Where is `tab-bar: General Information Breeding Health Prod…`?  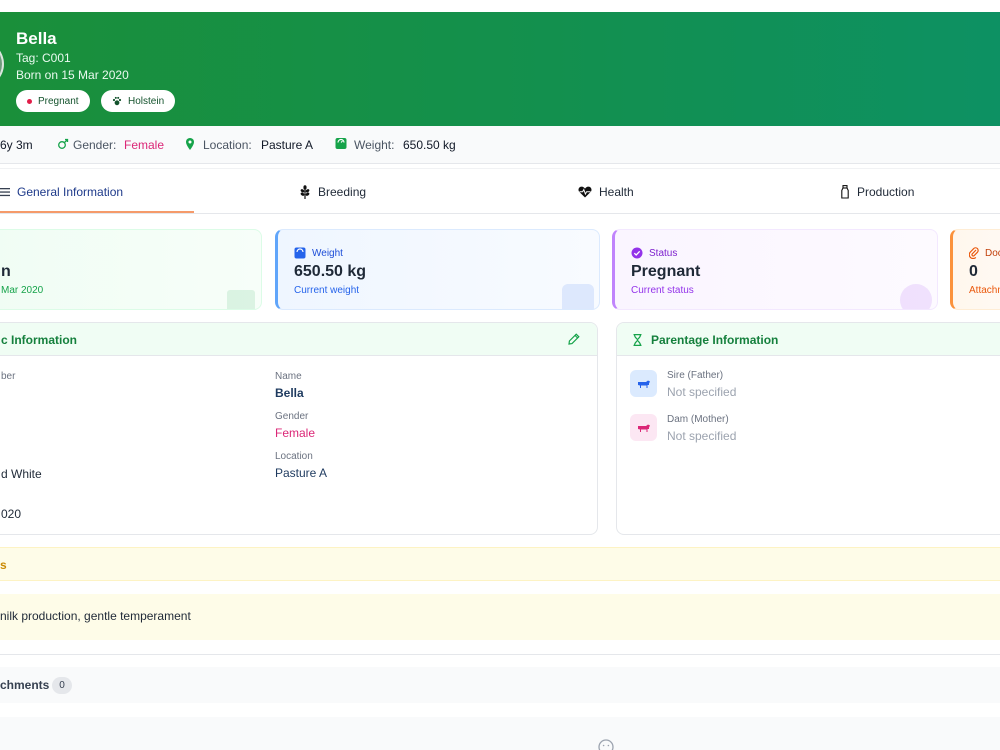
tab-bar: General Information Breeding Health Prod… is located at coordinates (500, 191).